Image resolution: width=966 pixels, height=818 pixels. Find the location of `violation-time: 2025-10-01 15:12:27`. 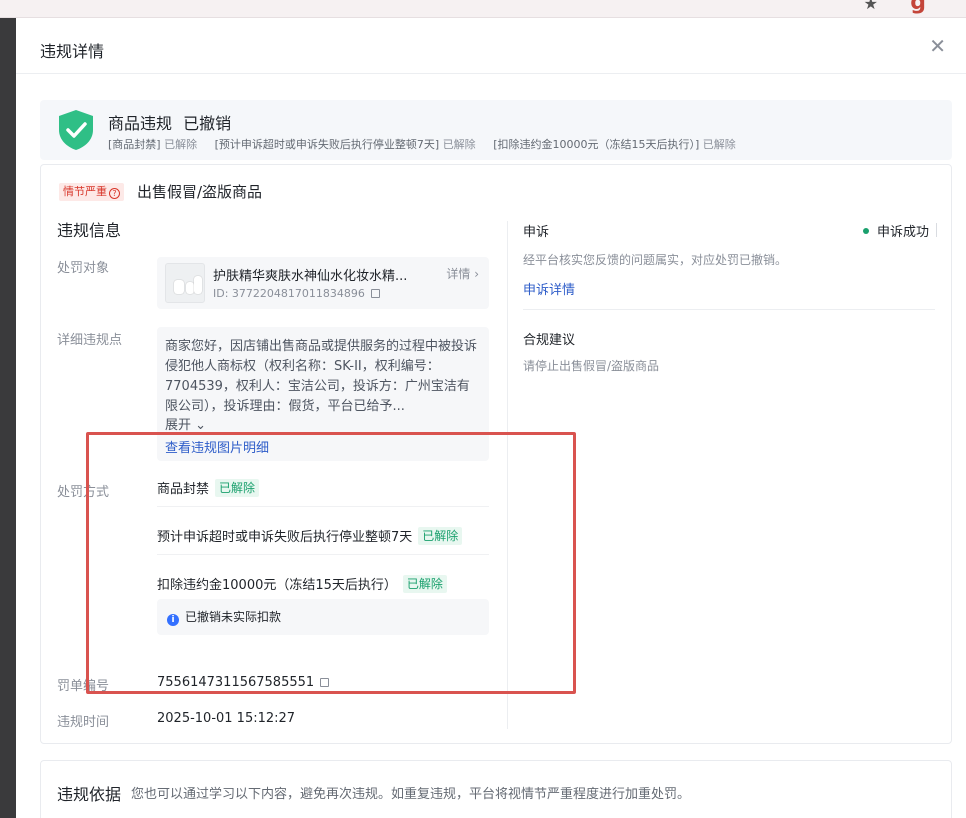

violation-time: 2025-10-01 15:12:27 is located at coordinates (226, 718).